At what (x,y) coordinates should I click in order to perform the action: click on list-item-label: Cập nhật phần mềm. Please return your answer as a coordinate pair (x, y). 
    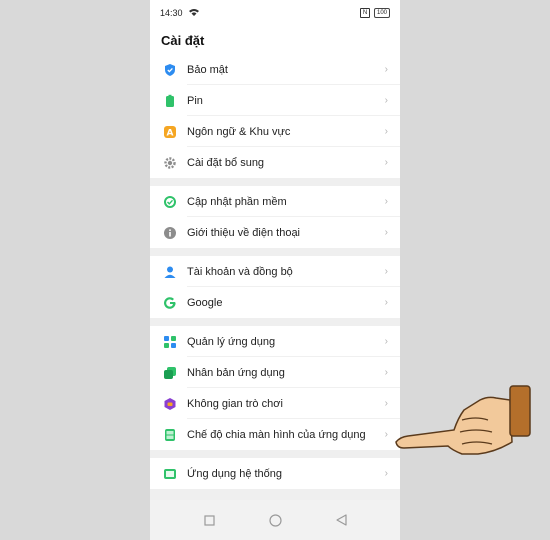
    Looking at the image, I should click on (237, 201).